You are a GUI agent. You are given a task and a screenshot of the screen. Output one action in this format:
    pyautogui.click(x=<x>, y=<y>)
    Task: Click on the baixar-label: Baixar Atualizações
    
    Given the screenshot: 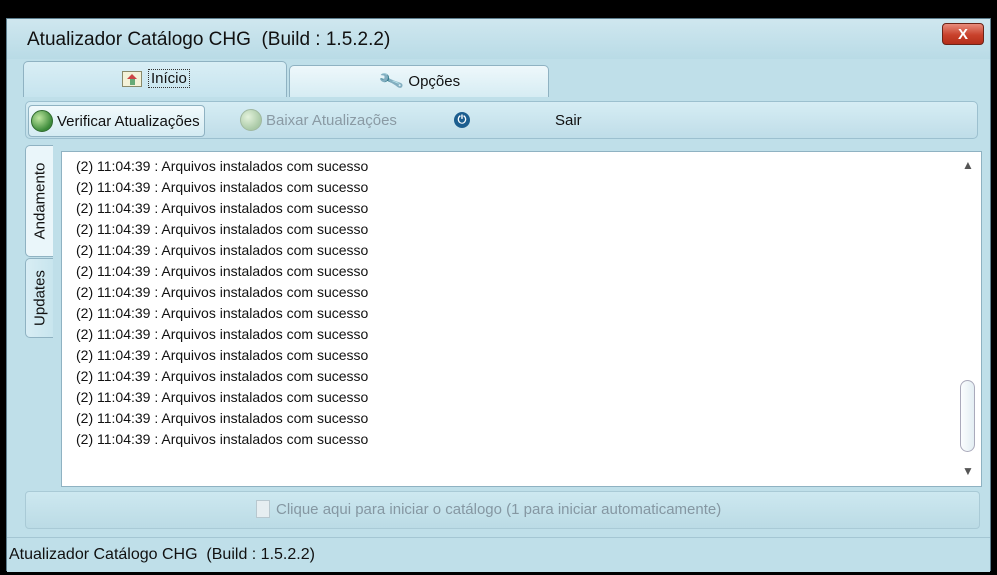 What is the action you would take?
    pyautogui.click(x=331, y=120)
    